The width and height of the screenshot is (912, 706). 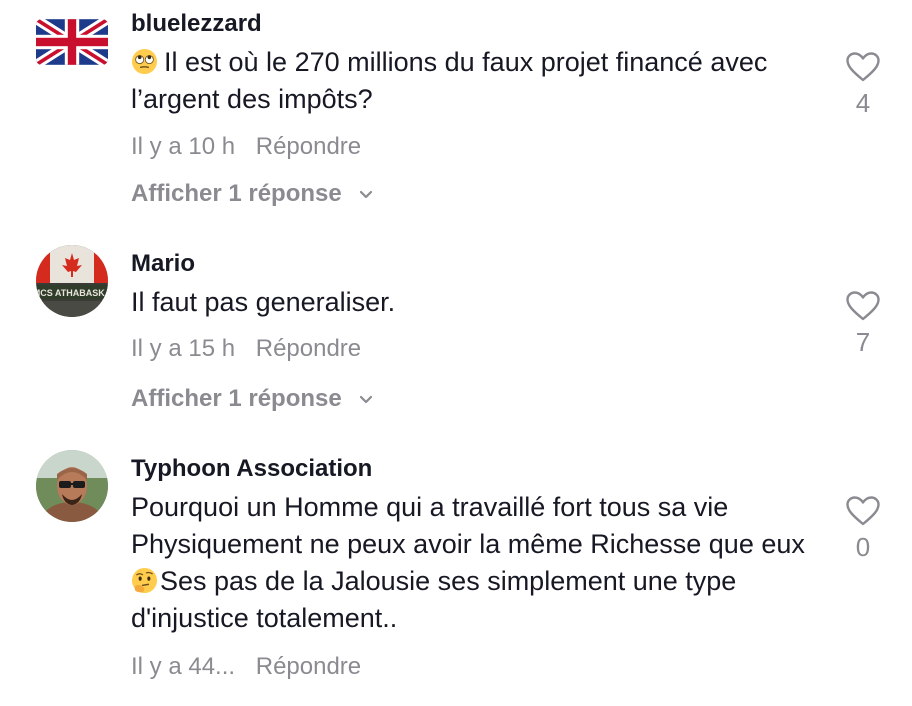 What do you see at coordinates (246, 349) in the screenshot?
I see `comment-meta: Il y a 15 h Répondre` at bounding box center [246, 349].